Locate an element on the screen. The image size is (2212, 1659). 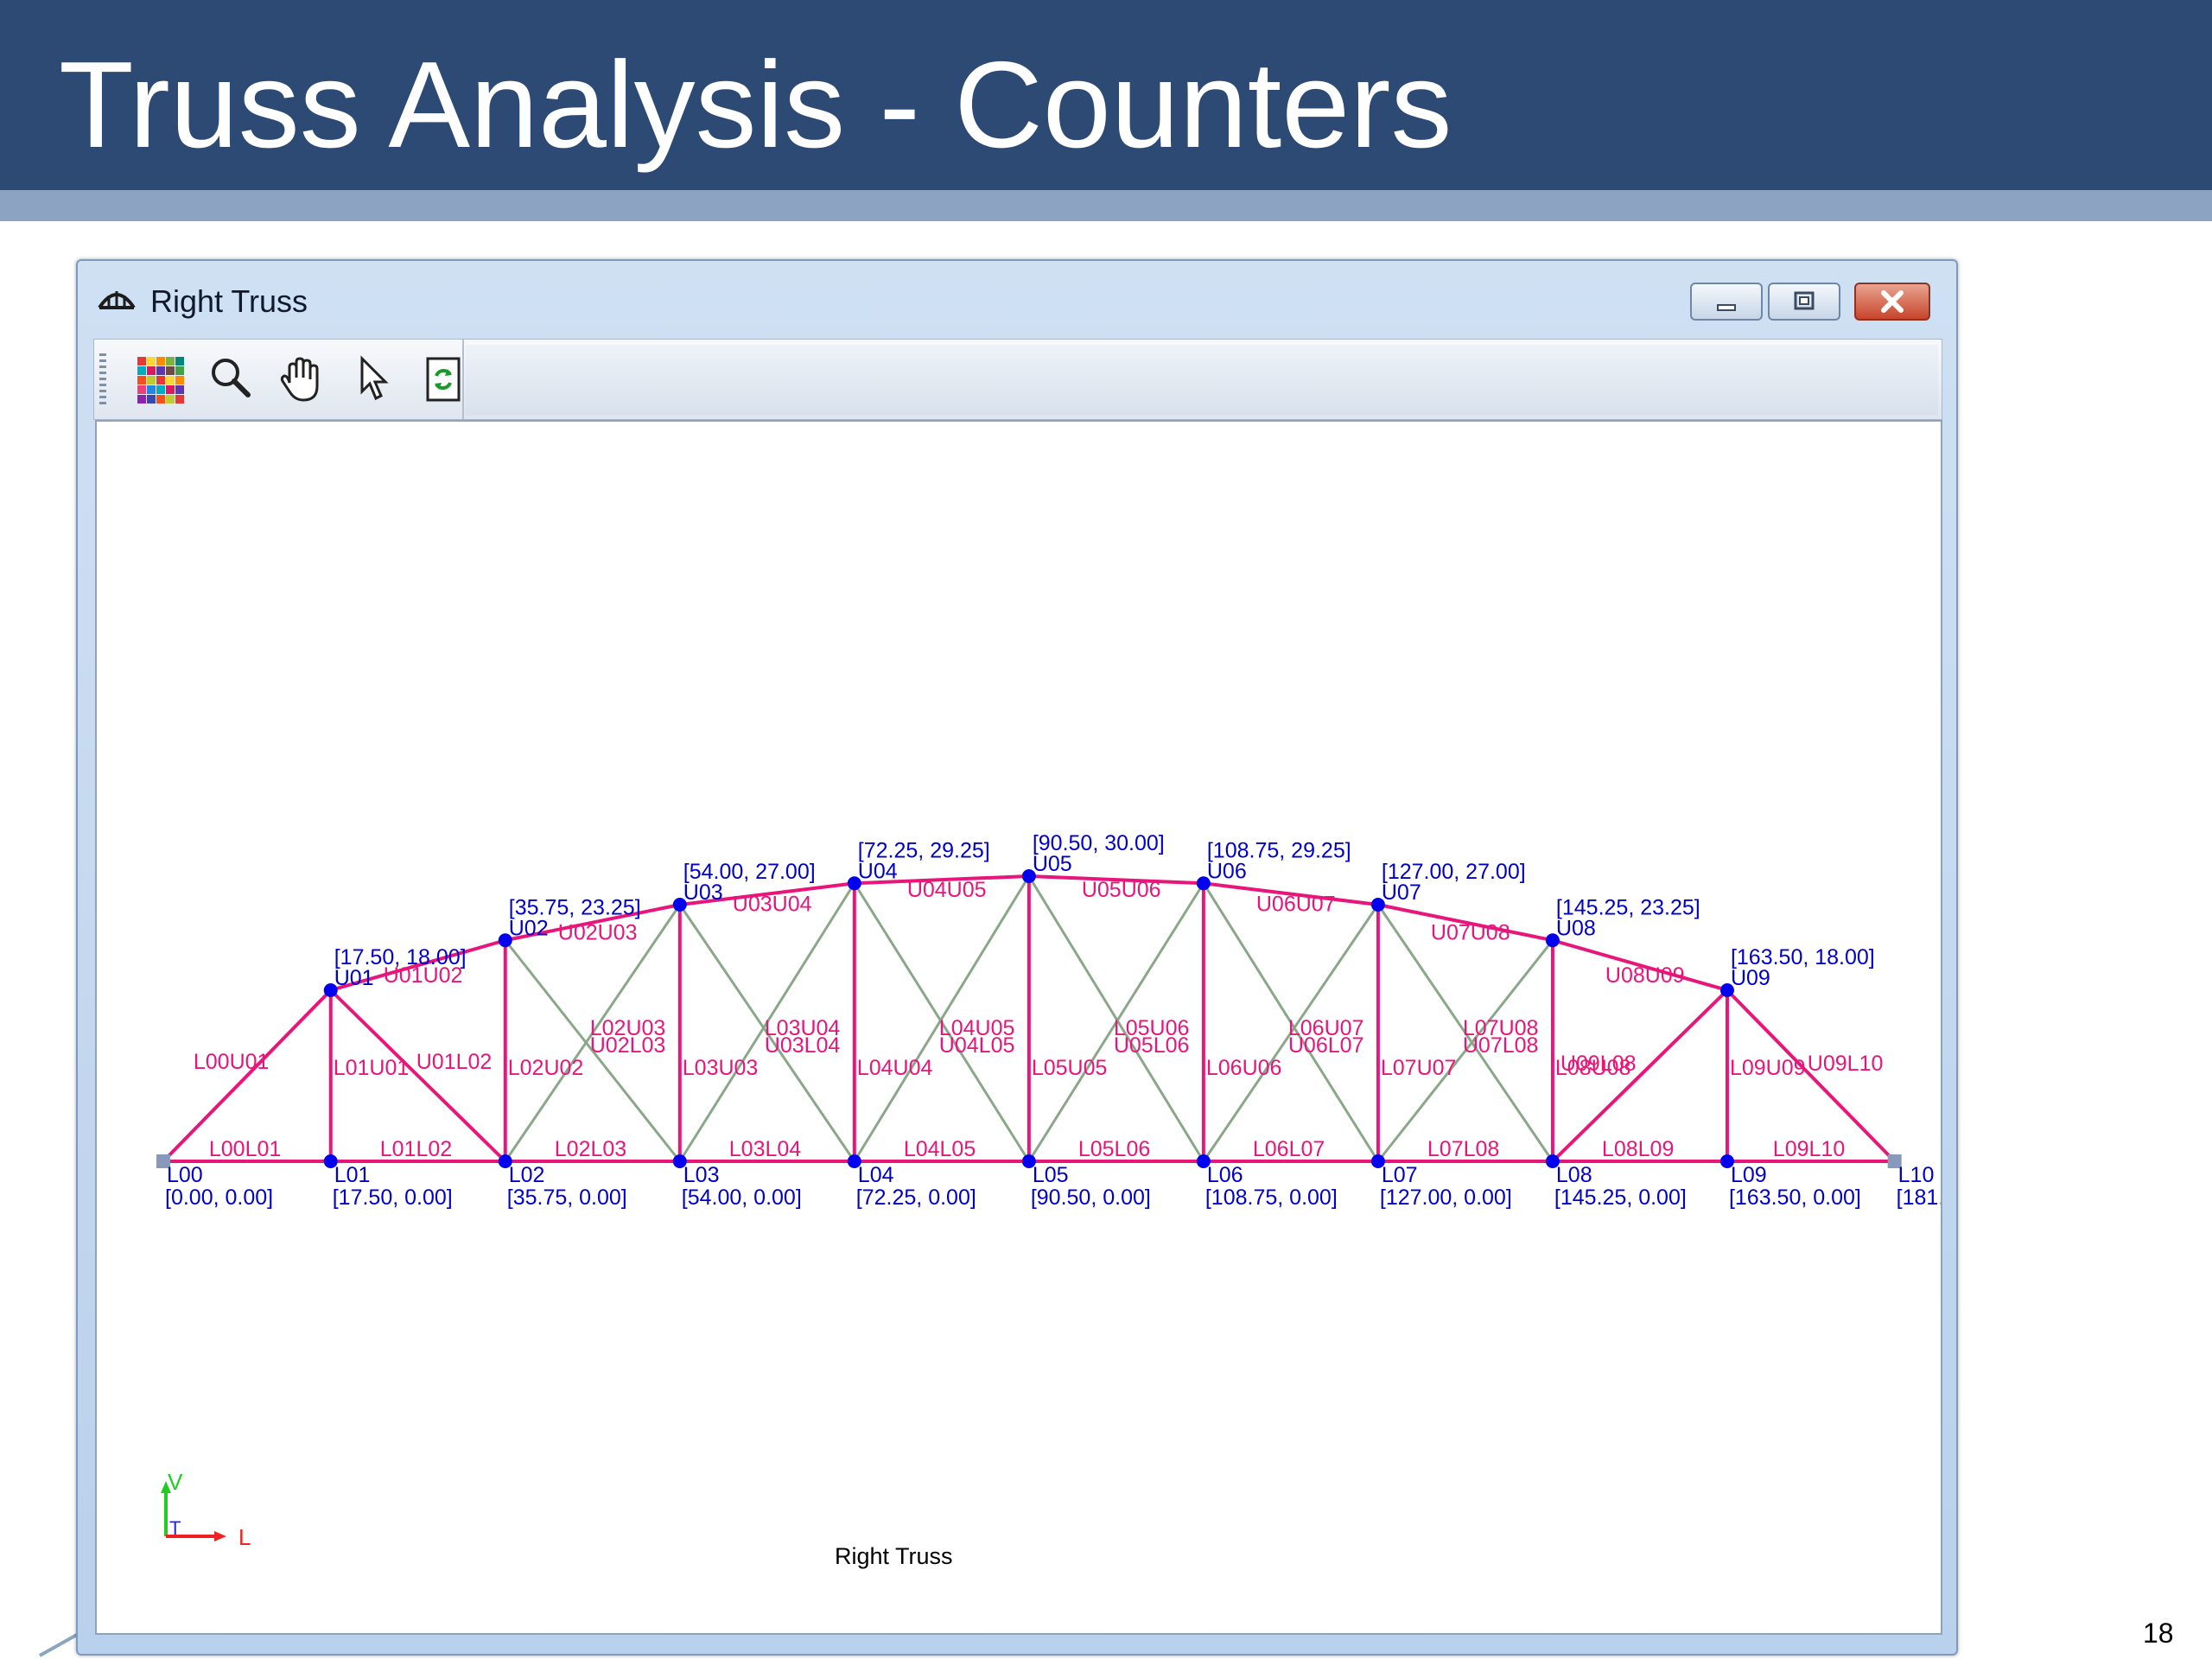
end-diagonal-label: L00U01 is located at coordinates (232, 1062).